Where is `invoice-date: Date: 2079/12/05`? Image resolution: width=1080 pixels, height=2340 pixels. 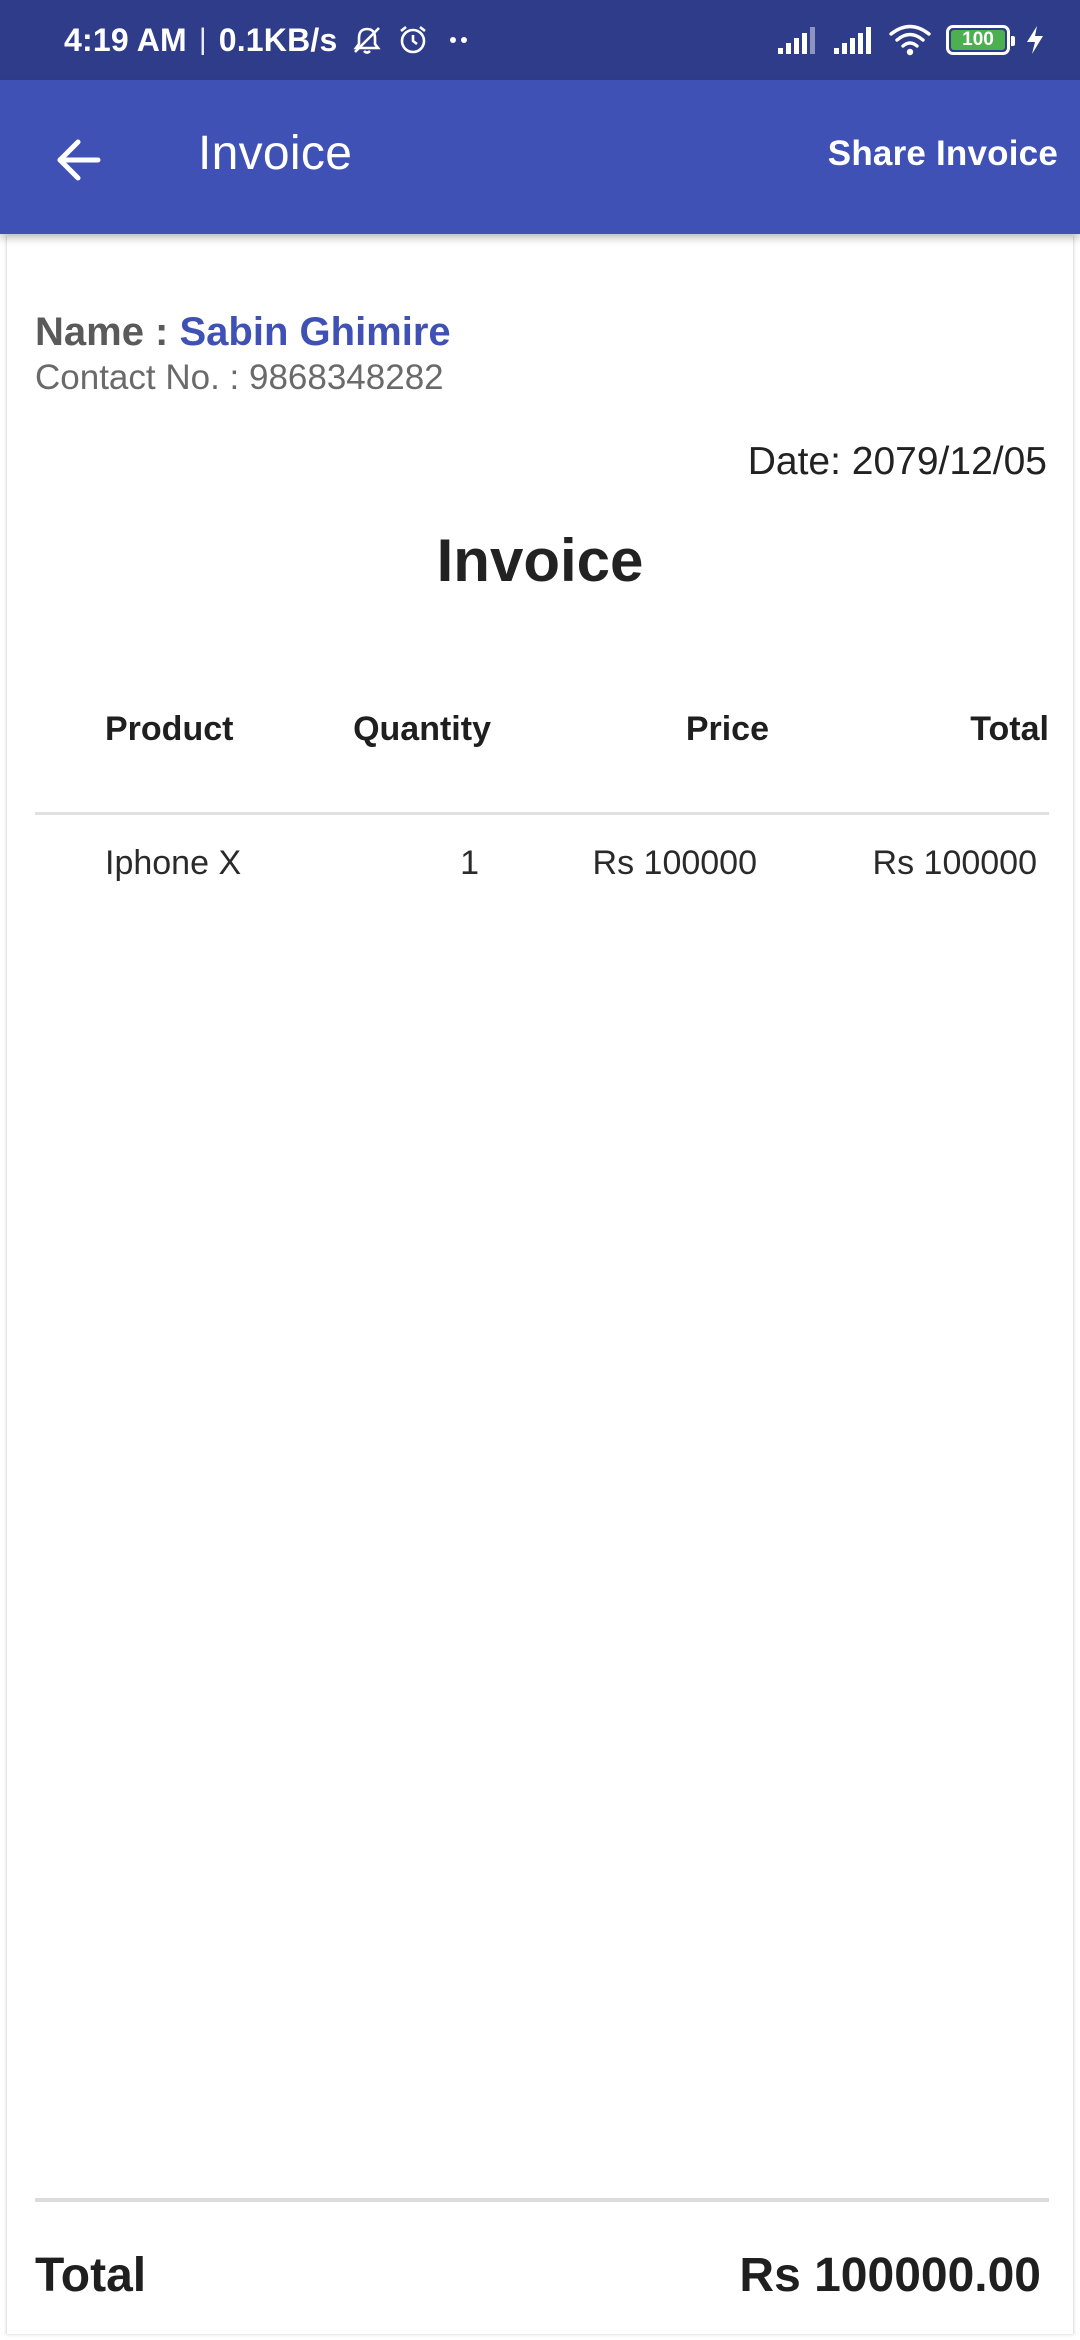 invoice-date: Date: 2079/12/05 is located at coordinates (897, 462).